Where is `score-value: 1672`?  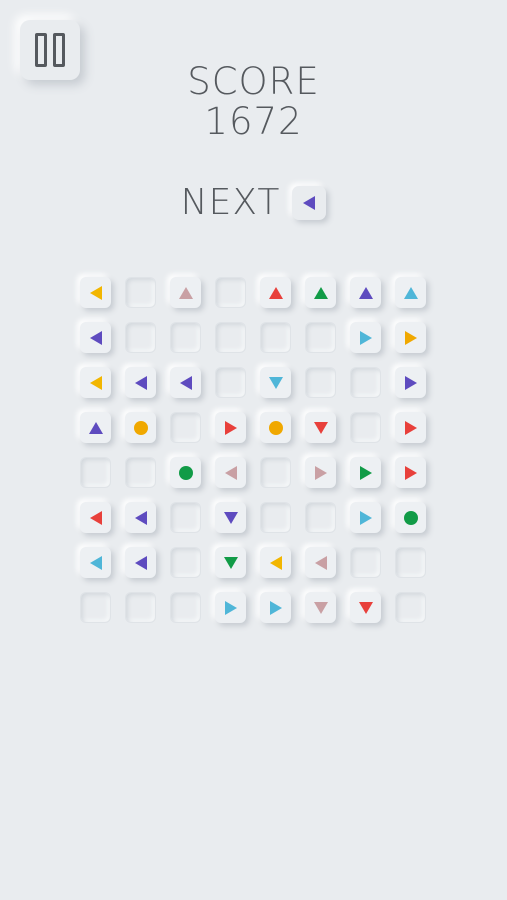
score-value: 1672 is located at coordinates (253, 121).